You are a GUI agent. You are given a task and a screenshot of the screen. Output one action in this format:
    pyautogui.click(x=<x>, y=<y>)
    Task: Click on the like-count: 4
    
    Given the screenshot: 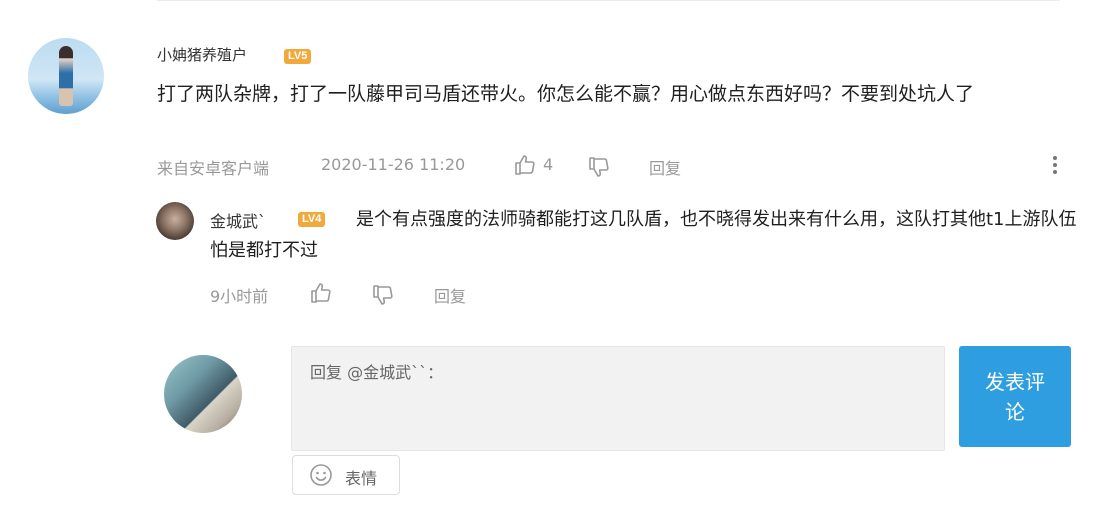 What is the action you would take?
    pyautogui.click(x=548, y=164)
    